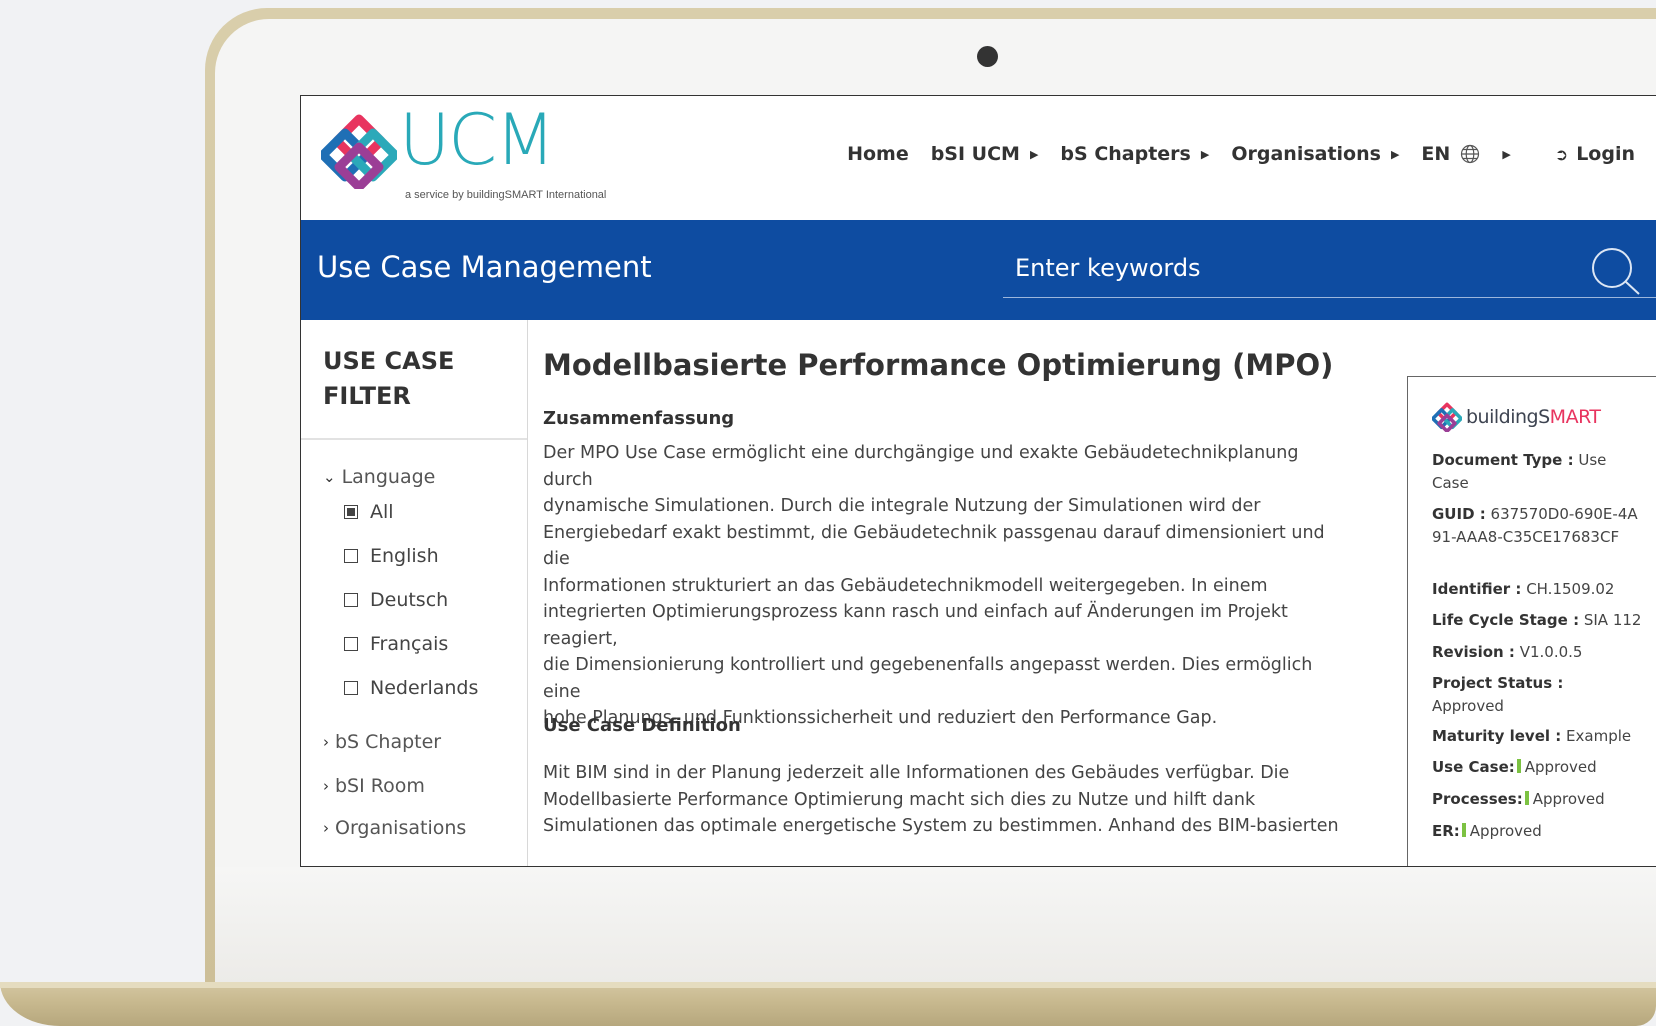 This screenshot has width=1656, height=1026. Describe the element at coordinates (409, 600) in the screenshot. I see `option-label: Deutsch` at that location.